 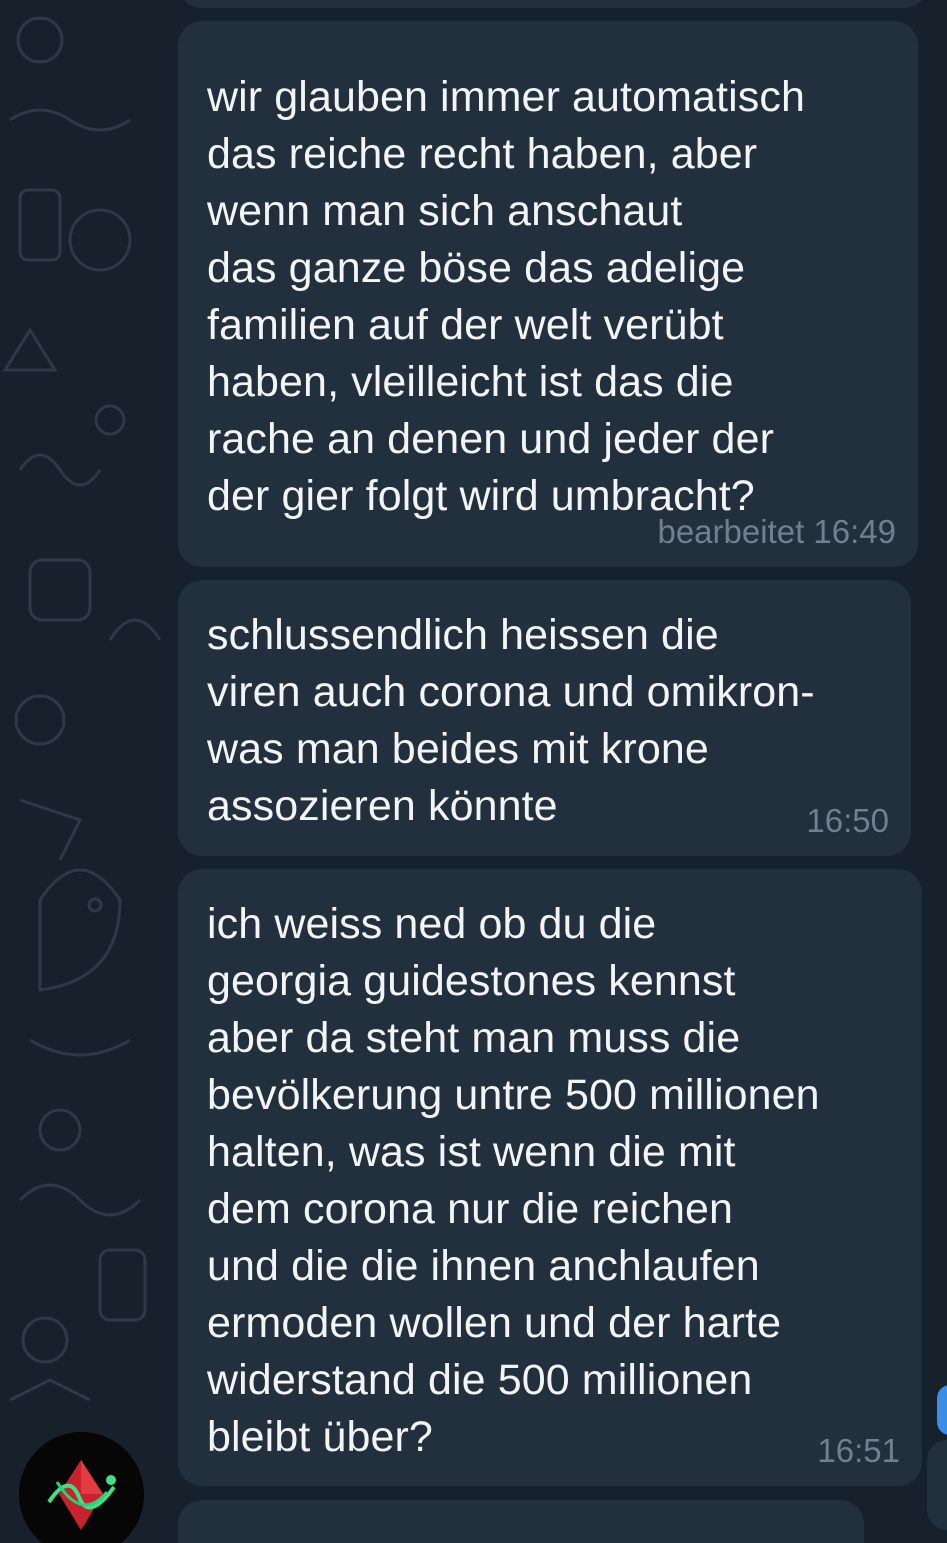 What do you see at coordinates (776, 531) in the screenshot?
I see `message-timestamp: bearbeitet 16:49` at bounding box center [776, 531].